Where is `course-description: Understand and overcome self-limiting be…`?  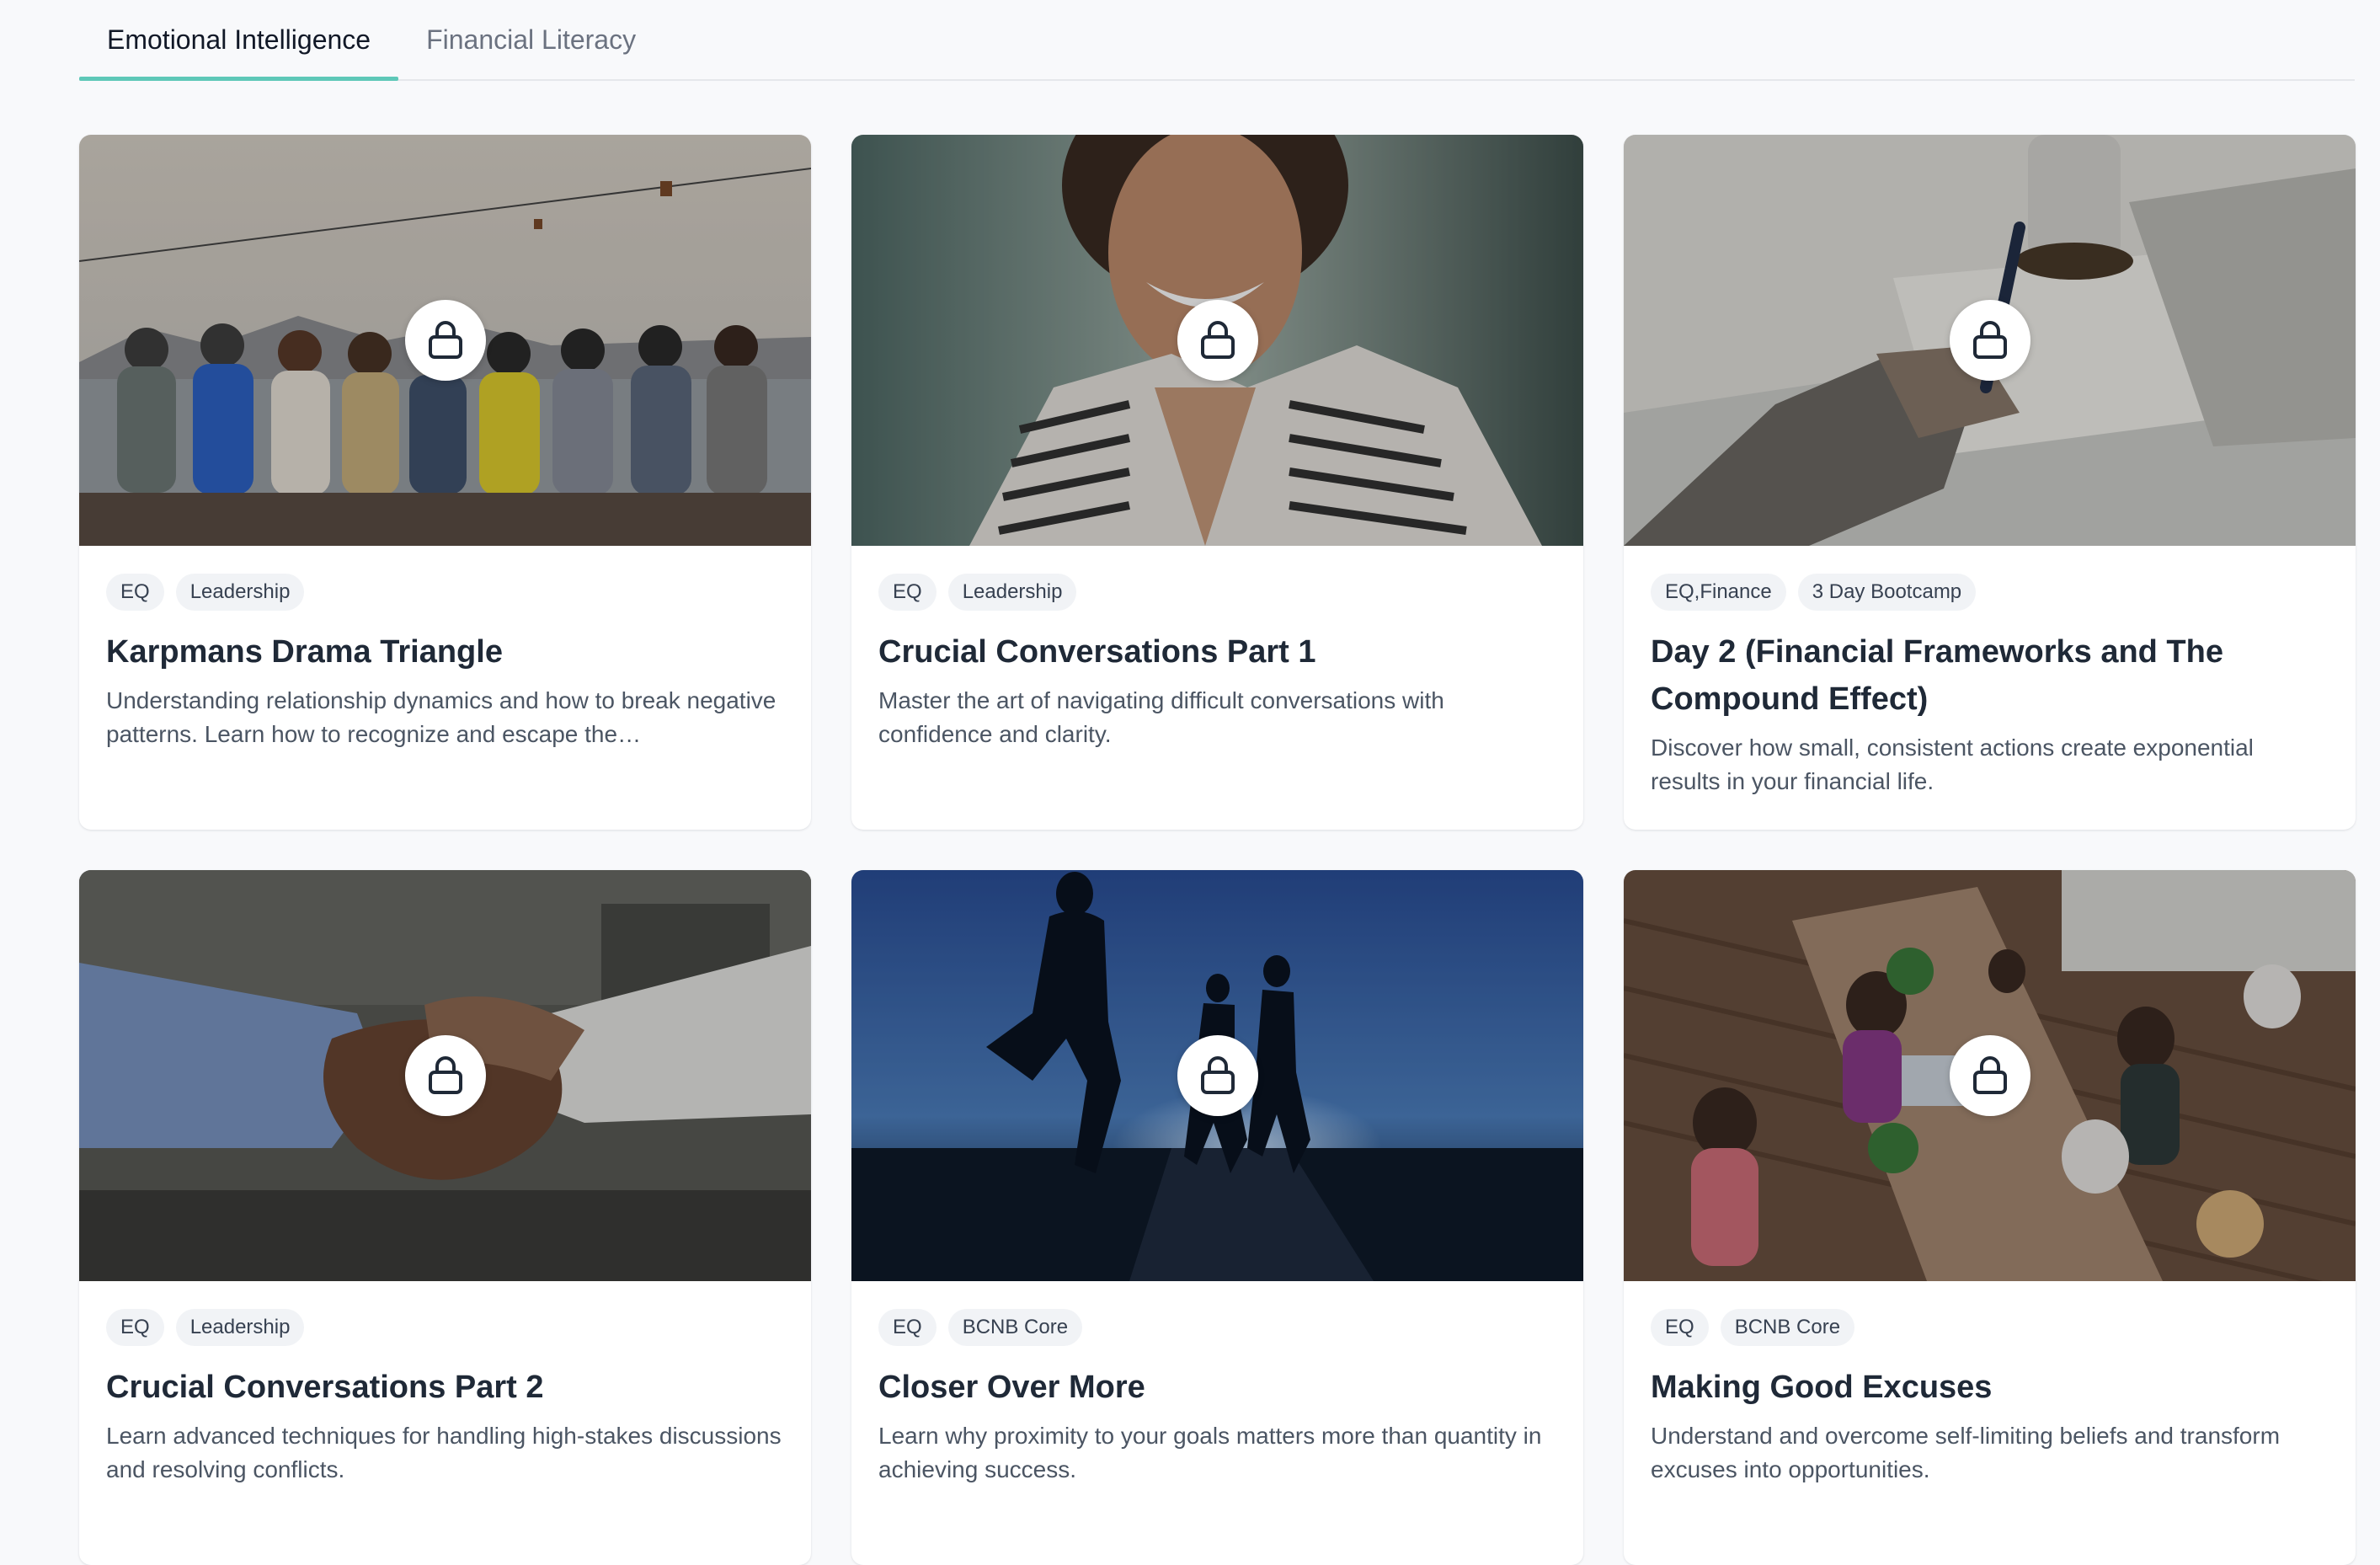 course-description: Understand and overcome self-limiting be… is located at coordinates (1966, 1452).